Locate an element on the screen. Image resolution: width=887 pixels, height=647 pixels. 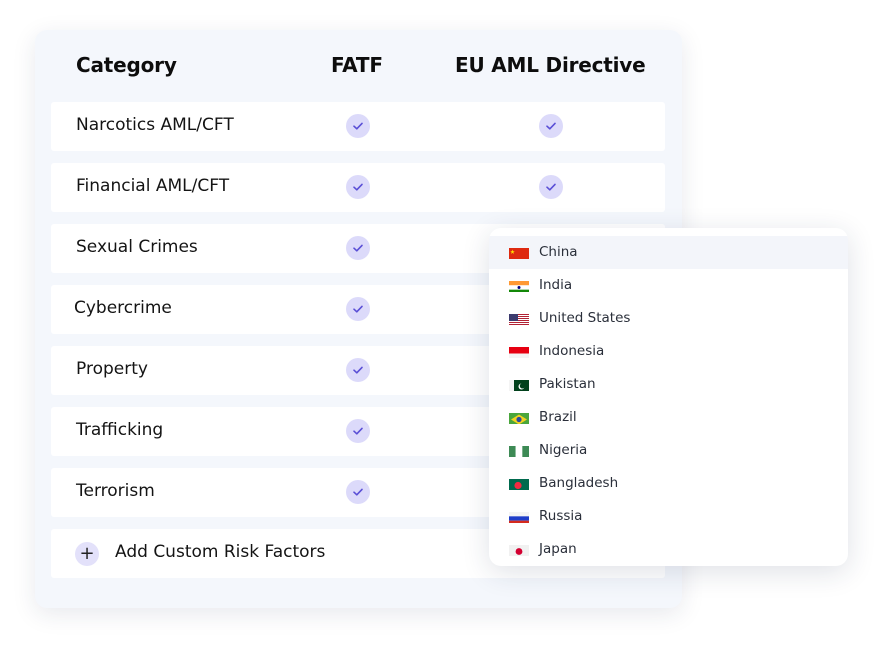
header-fatf: FATF is located at coordinates (357, 65).